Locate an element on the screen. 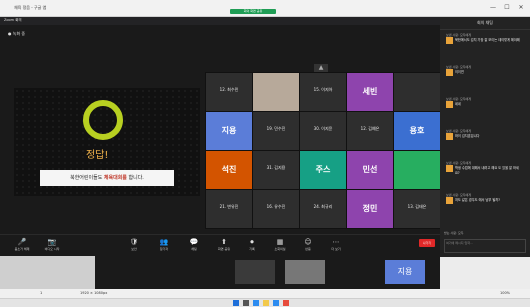  participant-tile: 15. 이지아 is located at coordinates (323, 92).